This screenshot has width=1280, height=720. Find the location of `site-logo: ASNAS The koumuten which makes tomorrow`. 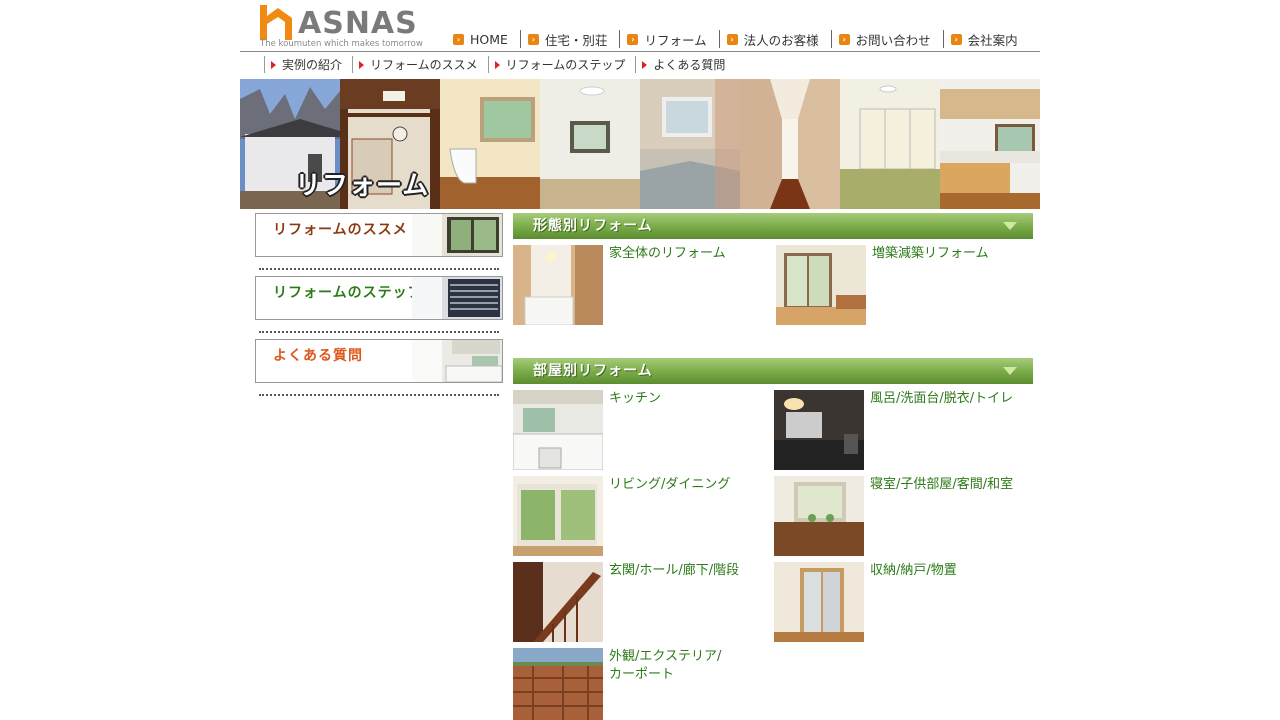

site-logo: ASNAS The koumuten which makes tomorrow is located at coordinates (340, 26).